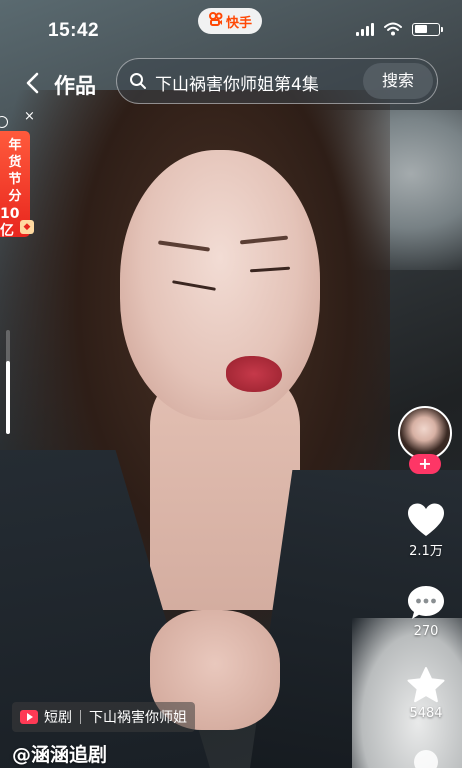 This screenshot has height=768, width=462. What do you see at coordinates (426, 551) in the screenshot?
I see `like-count: 2.1万` at bounding box center [426, 551].